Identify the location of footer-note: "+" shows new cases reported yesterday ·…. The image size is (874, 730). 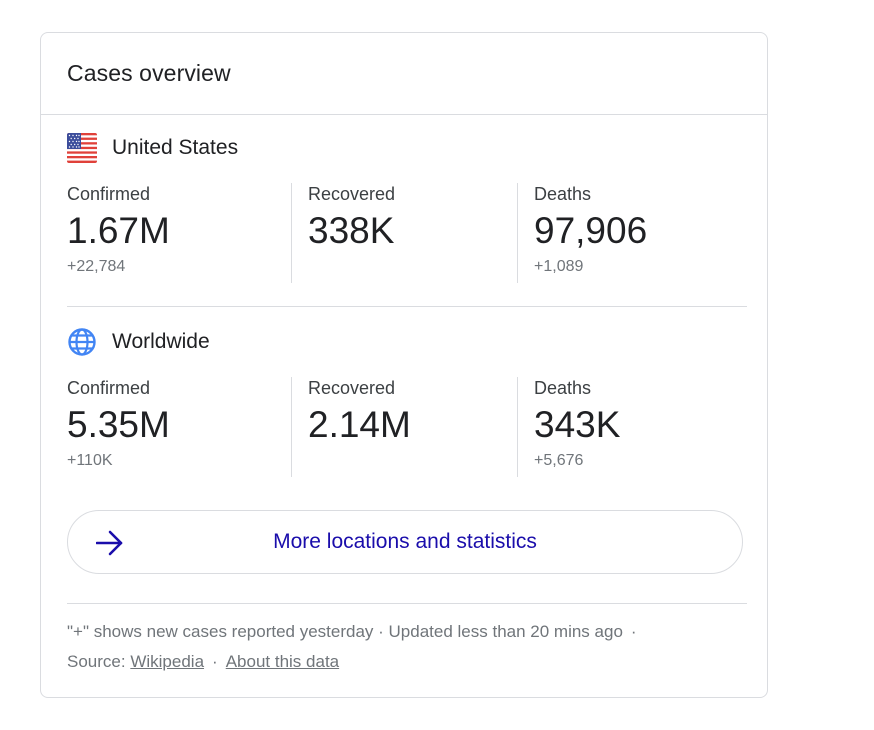
(345, 631).